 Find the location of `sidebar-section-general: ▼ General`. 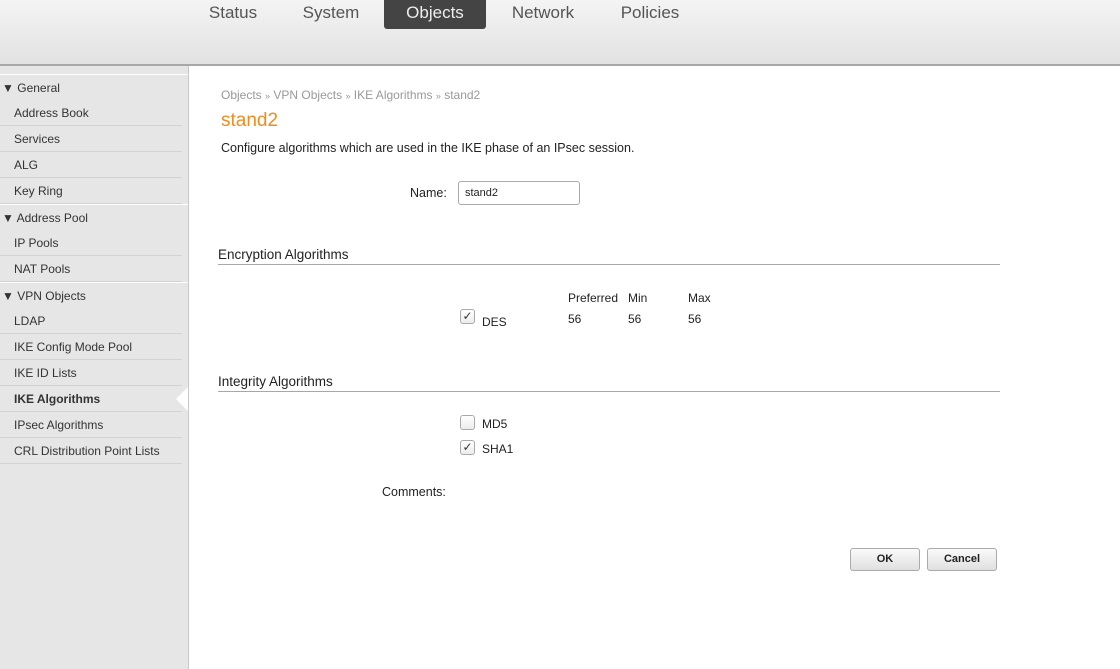

sidebar-section-general: ▼ General is located at coordinates (94, 87).